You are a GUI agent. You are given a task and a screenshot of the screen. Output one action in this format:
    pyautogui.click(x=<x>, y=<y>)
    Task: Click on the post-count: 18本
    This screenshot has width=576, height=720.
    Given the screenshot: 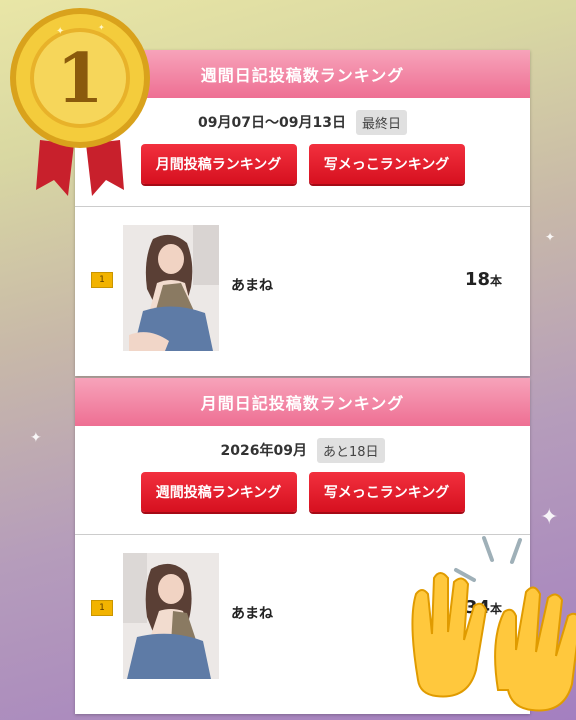 What is the action you would take?
    pyautogui.click(x=483, y=279)
    